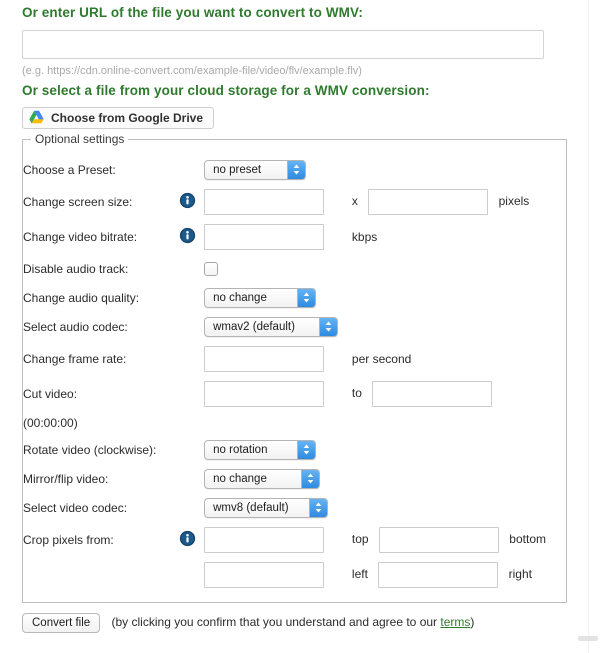  Describe the element at coordinates (588, 326) in the screenshot. I see `page-right-edge` at that location.